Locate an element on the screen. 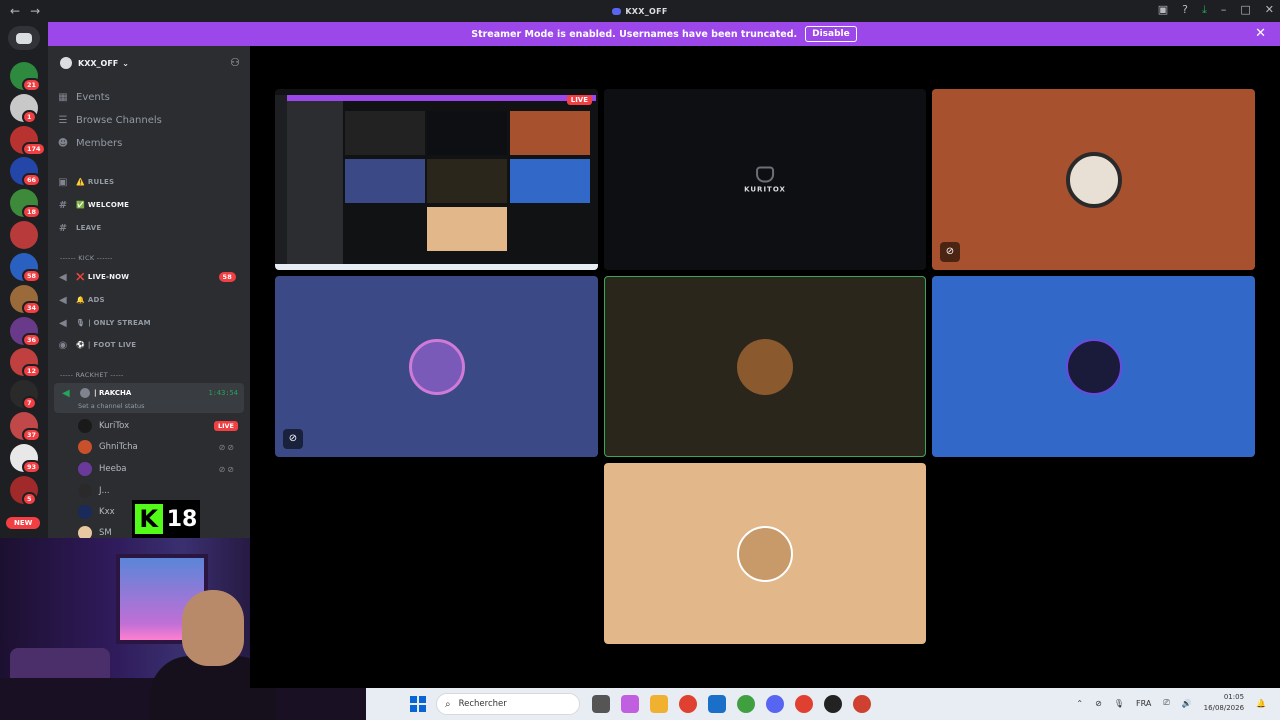 The width and height of the screenshot is (1280, 720). channel-foot-live-label: | FOOT LIVE is located at coordinates (112, 345).